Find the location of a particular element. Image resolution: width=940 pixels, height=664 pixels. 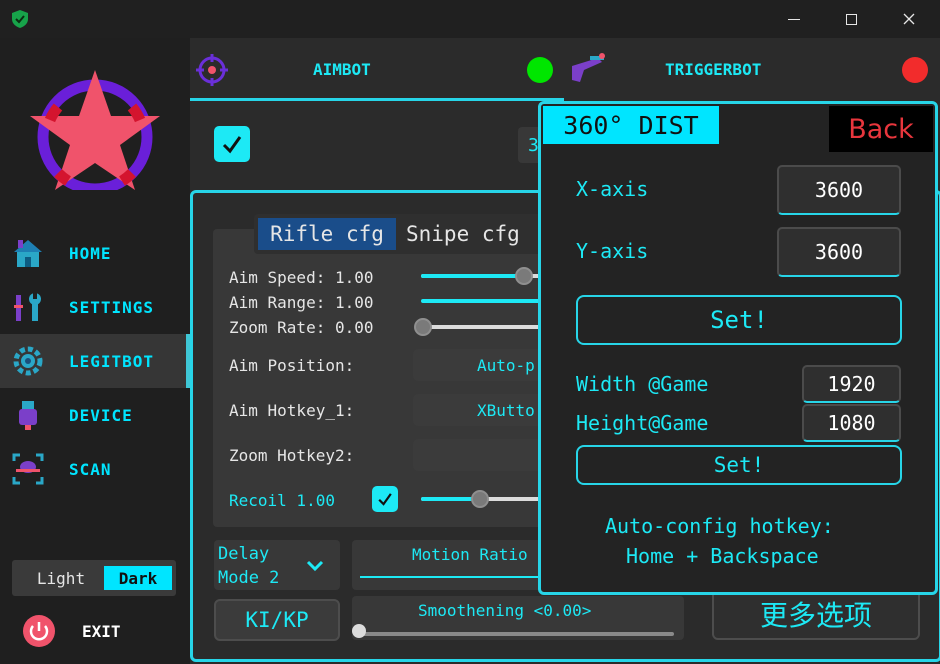

y-axis-input: 3600 is located at coordinates (839, 252).